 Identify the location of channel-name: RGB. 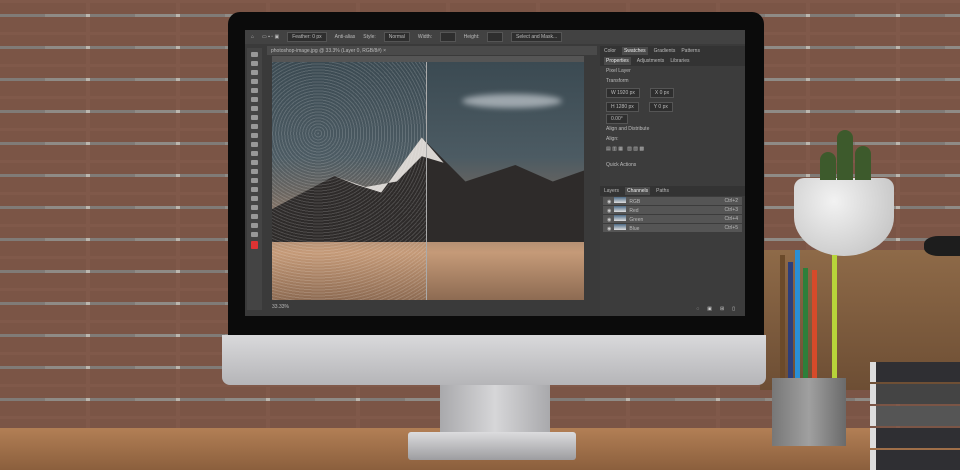
(635, 202).